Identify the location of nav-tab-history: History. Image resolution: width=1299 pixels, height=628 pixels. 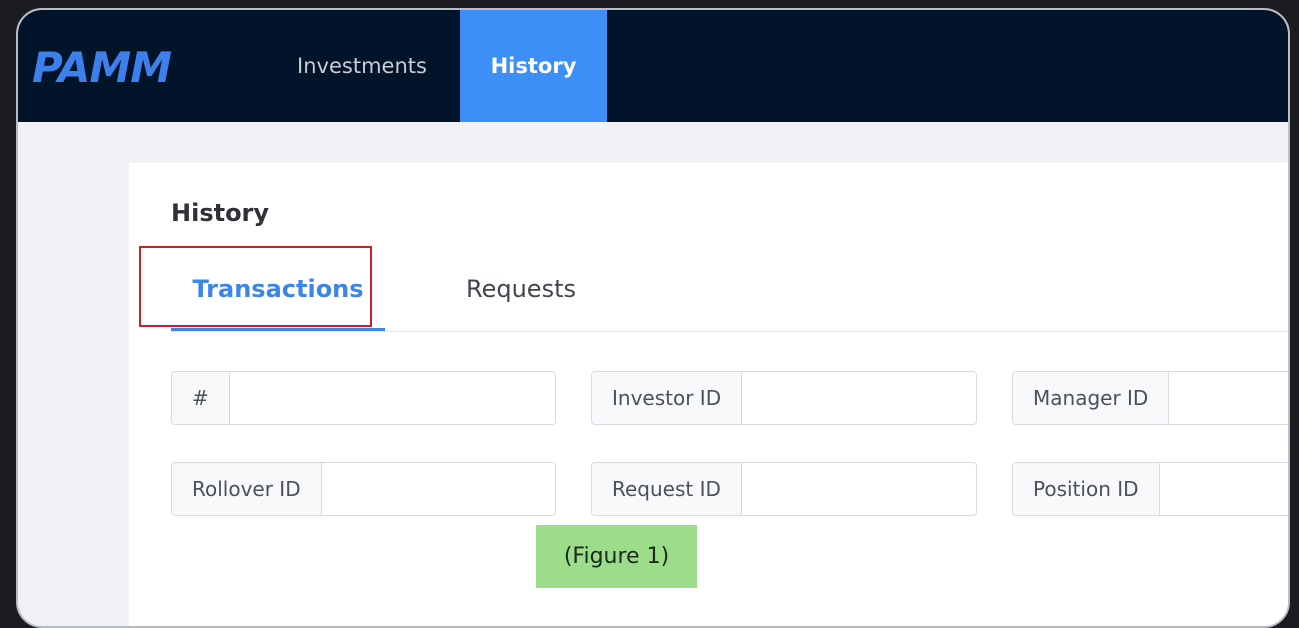
(533, 66).